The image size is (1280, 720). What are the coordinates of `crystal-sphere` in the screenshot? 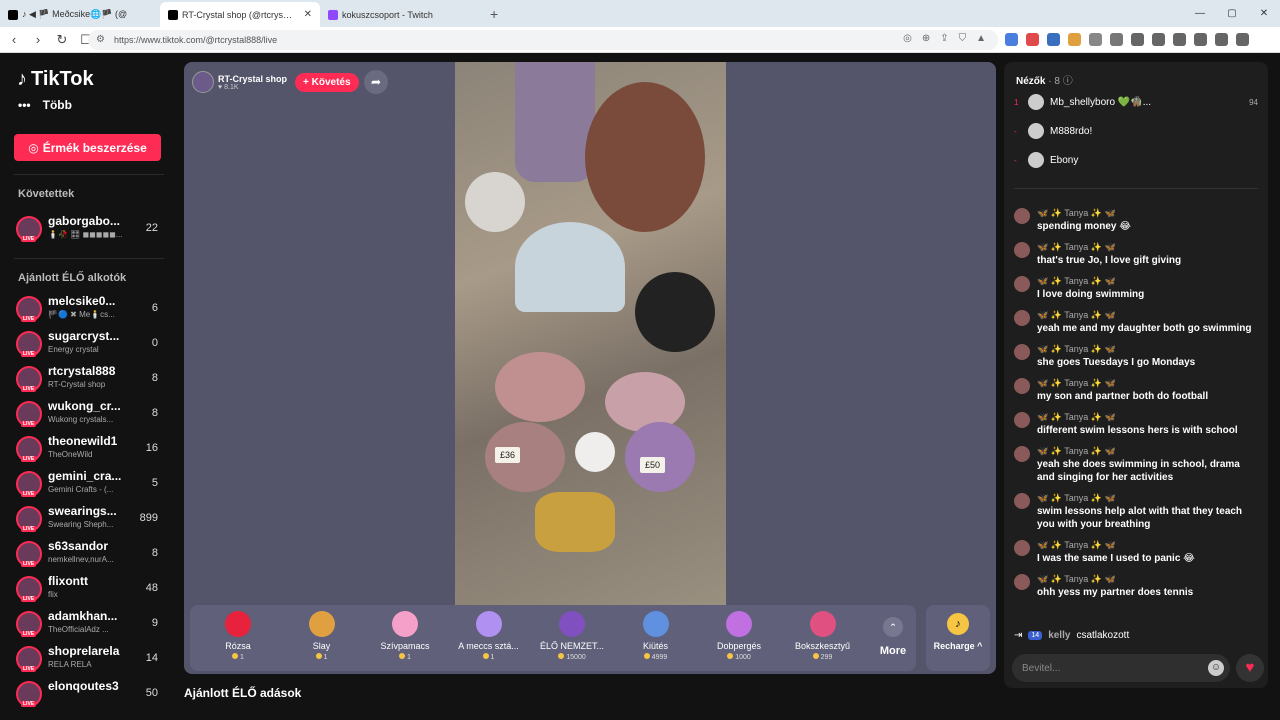 It's located at (495, 202).